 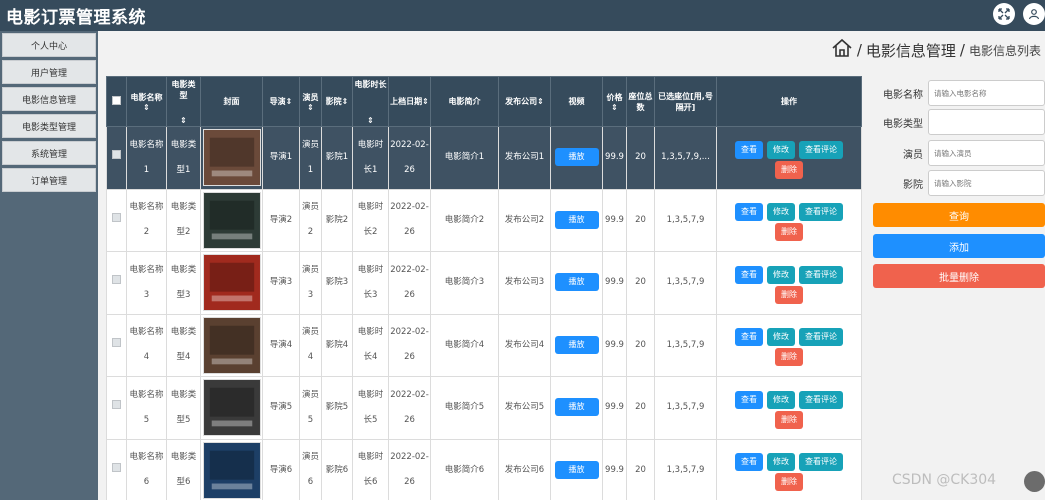 I want to click on actor-search-input, so click(x=986, y=153).